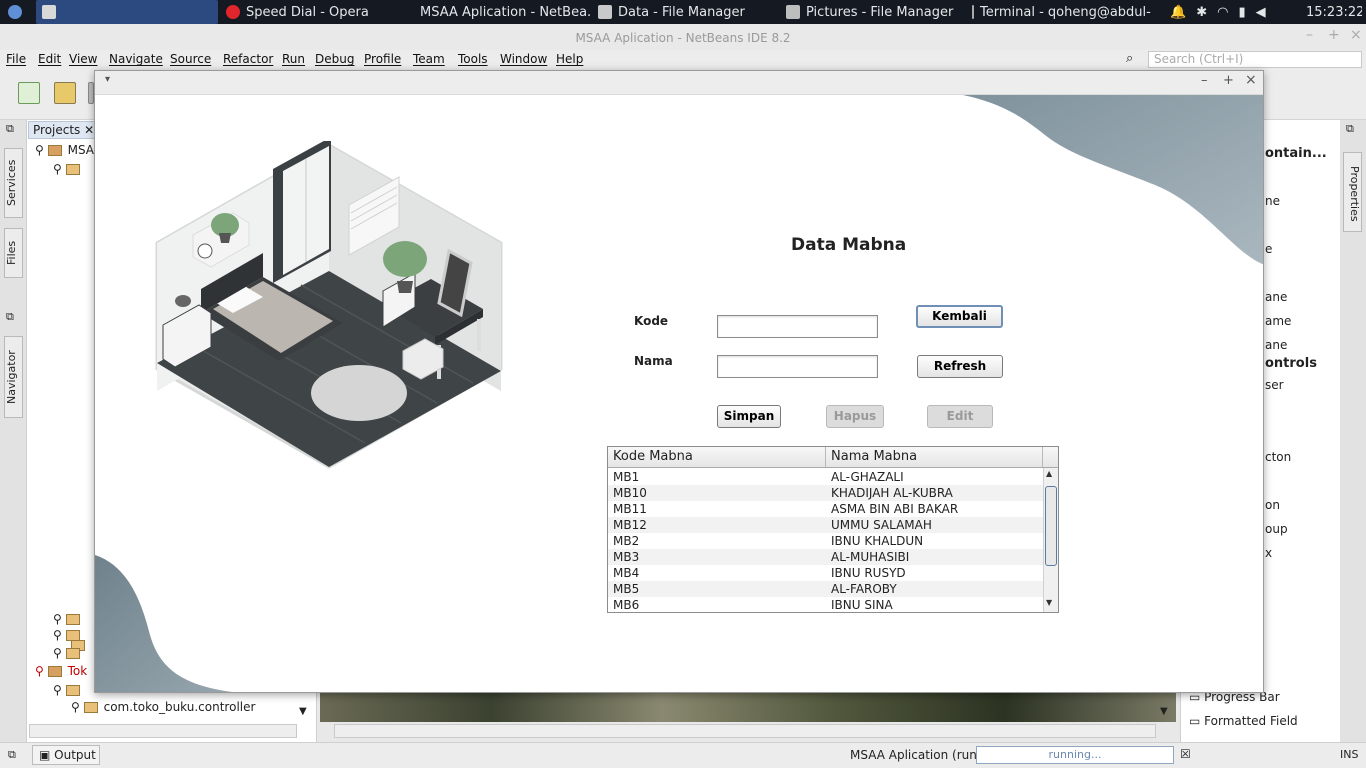 This screenshot has height=768, width=1366. I want to click on refresh-button: Refresh, so click(960, 366).